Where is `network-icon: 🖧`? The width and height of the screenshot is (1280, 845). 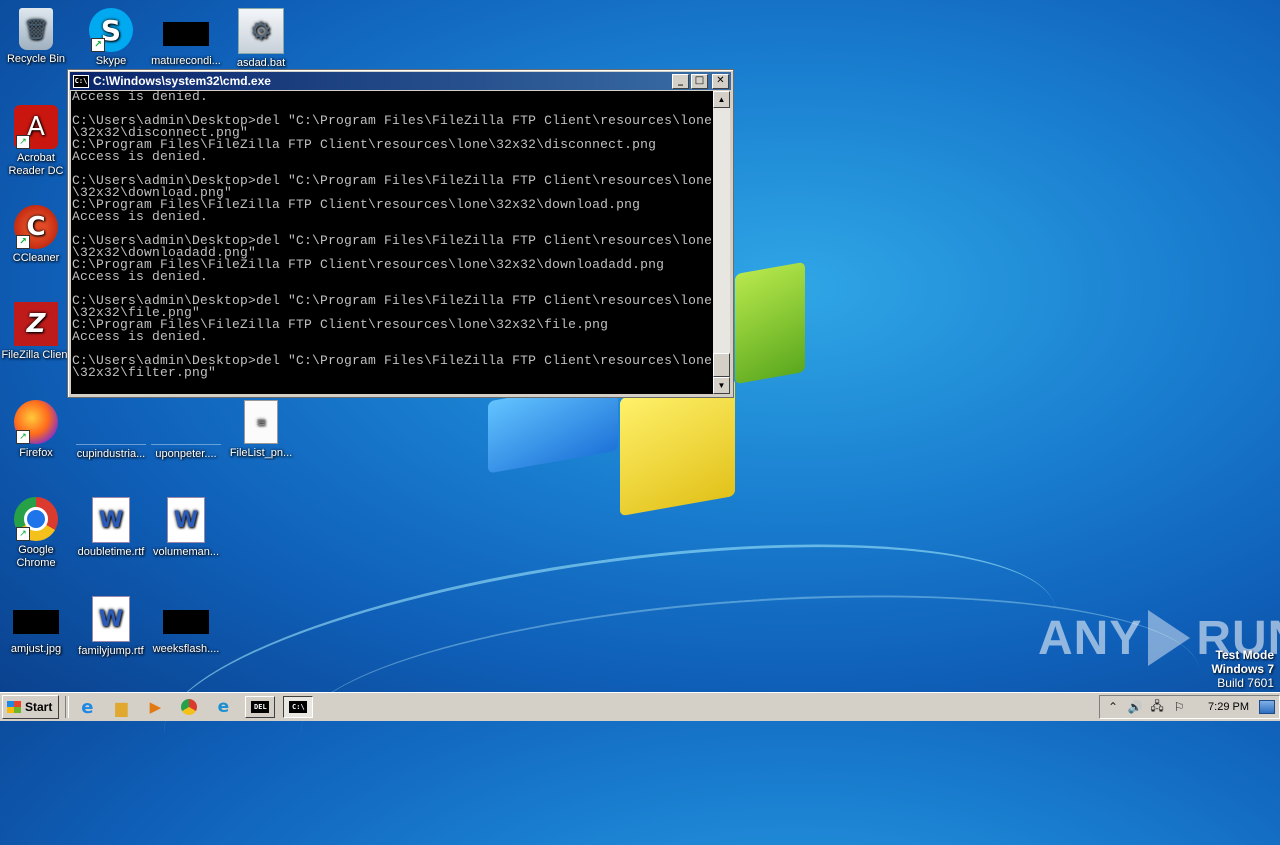 network-icon: 🖧 is located at coordinates (1157, 707).